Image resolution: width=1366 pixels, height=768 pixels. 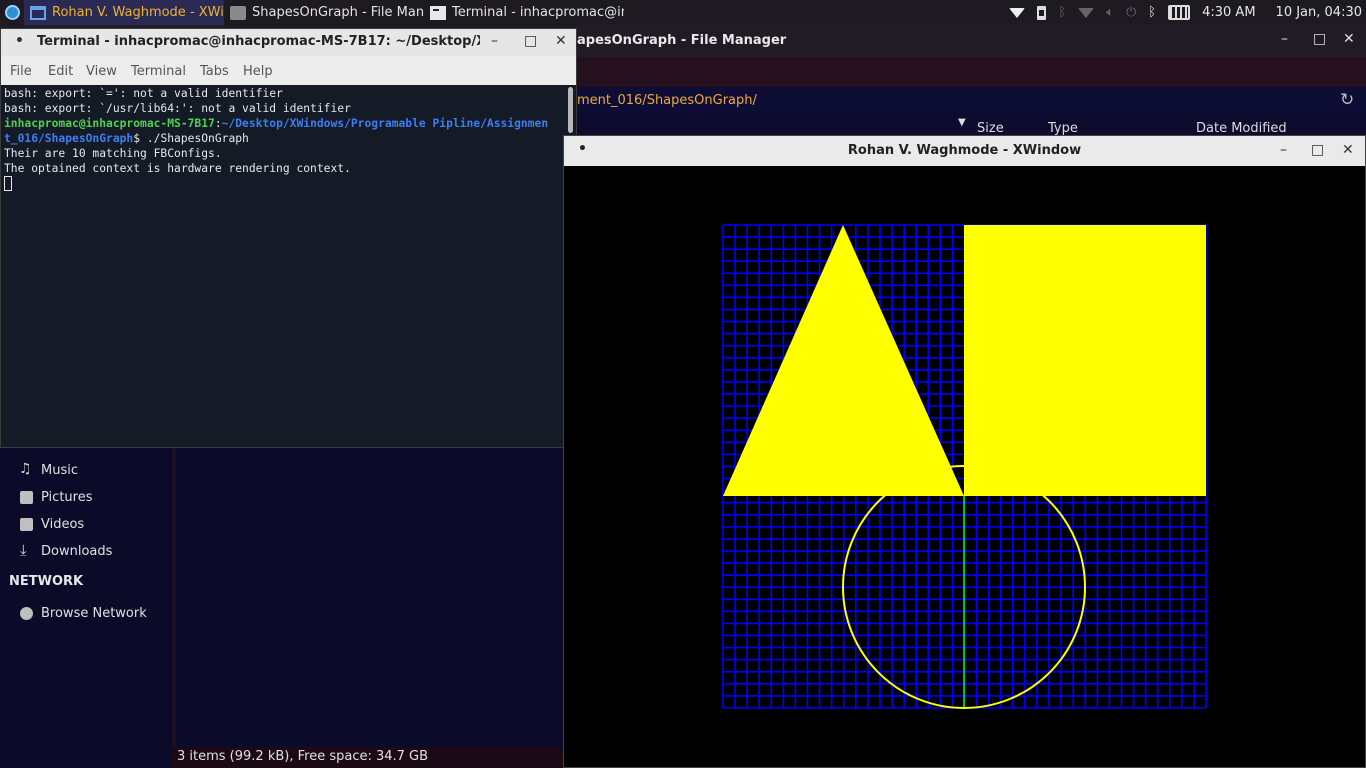 I want to click on xwindow-titlebar: • Rohan V. Waghmode - XWindow – □ ✕, so click(x=964, y=151).